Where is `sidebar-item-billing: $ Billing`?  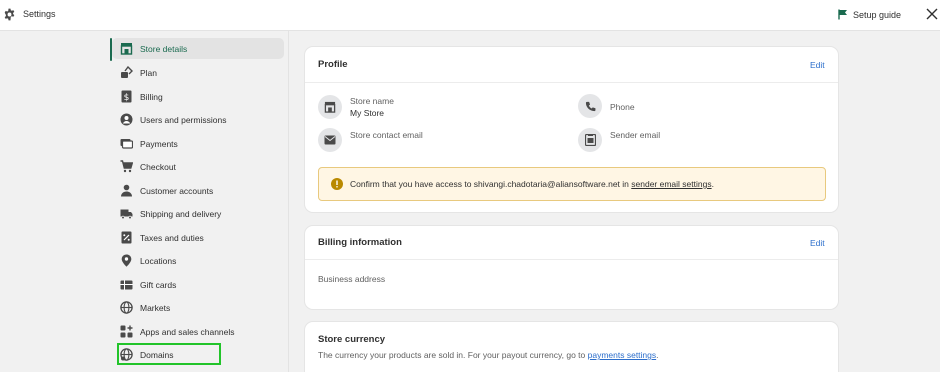 sidebar-item-billing: $ Billing is located at coordinates (198, 96).